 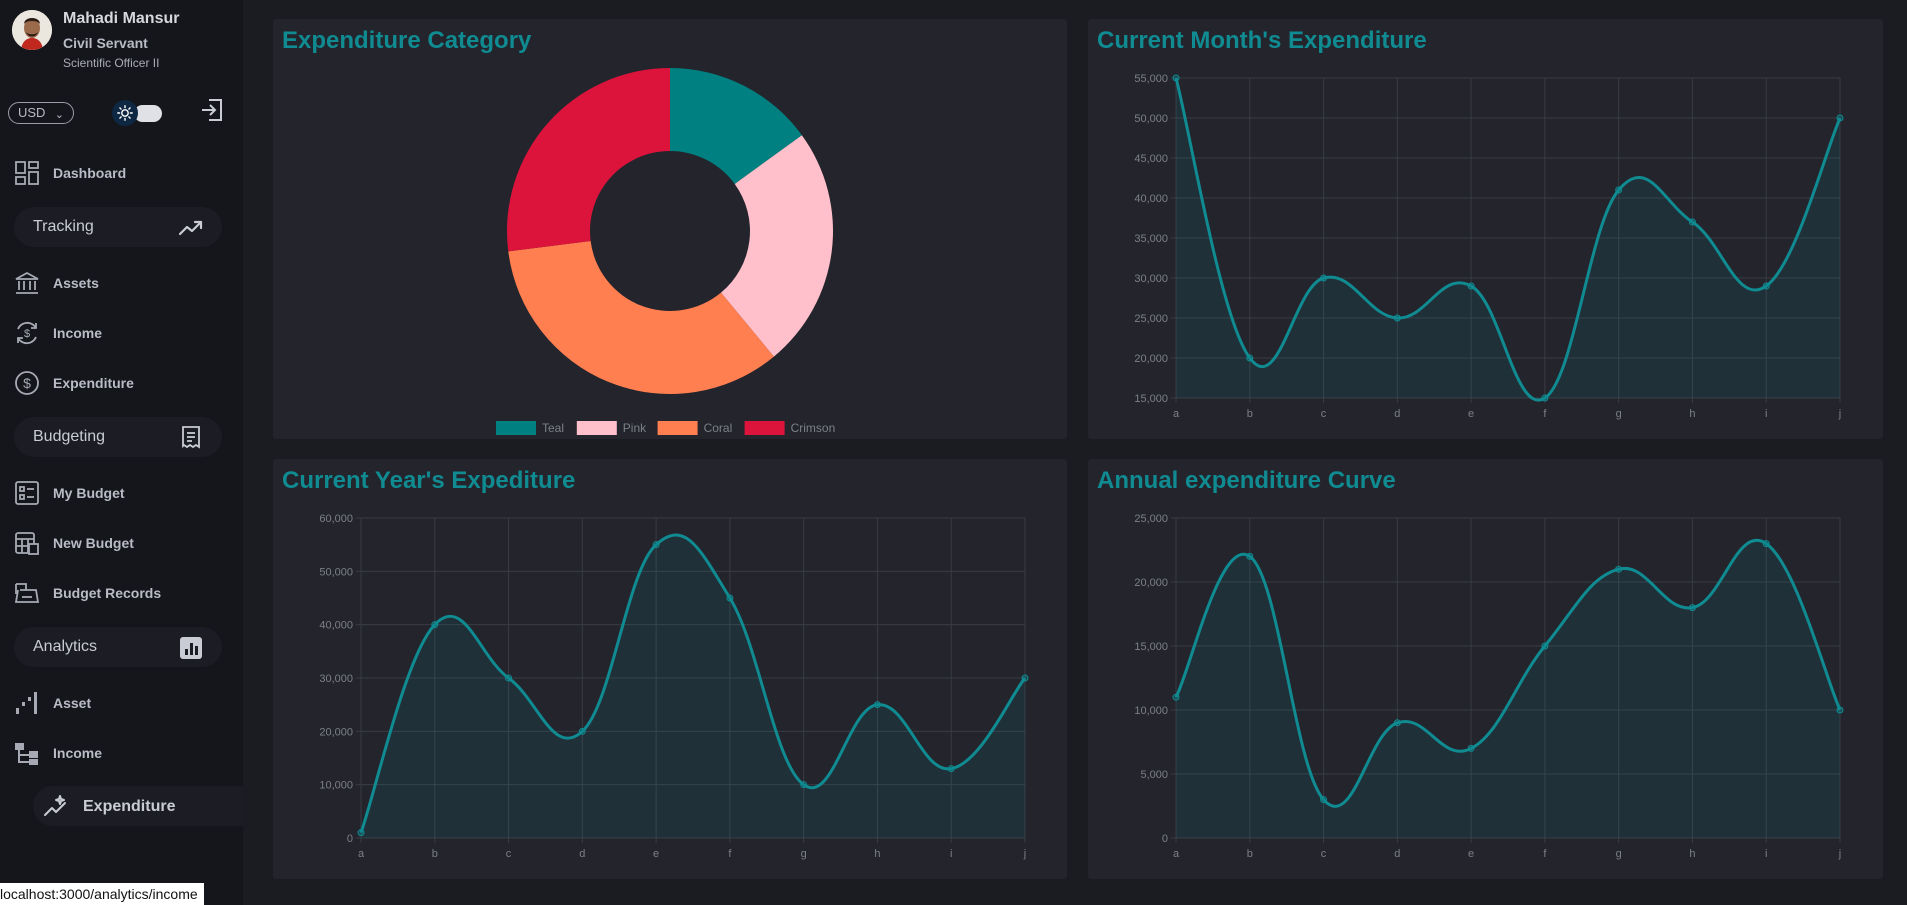 What do you see at coordinates (695, 428) in the screenshot?
I see `legend-item-coral: Coral` at bounding box center [695, 428].